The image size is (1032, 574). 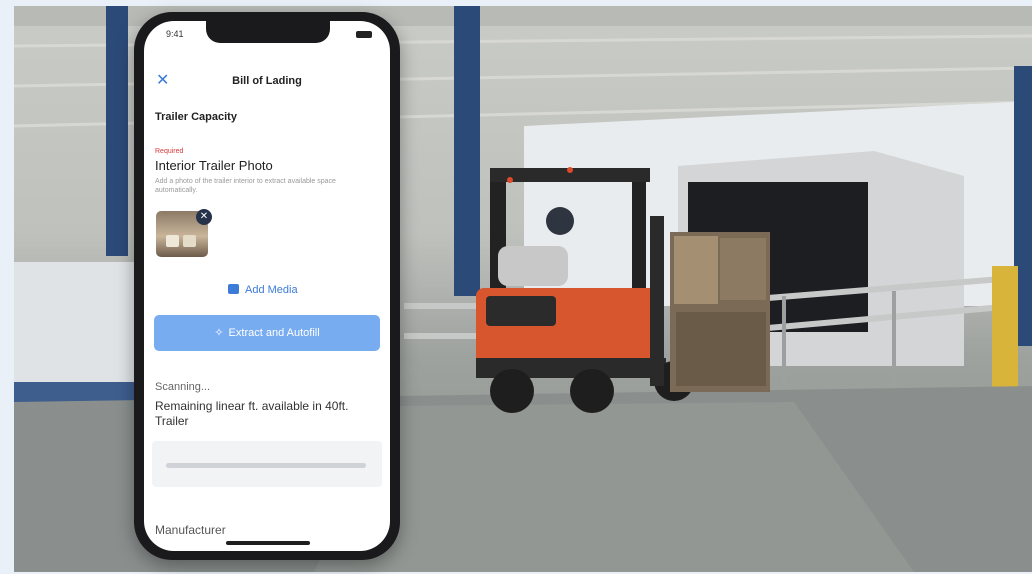 I want to click on media-icon, so click(x=233, y=289).